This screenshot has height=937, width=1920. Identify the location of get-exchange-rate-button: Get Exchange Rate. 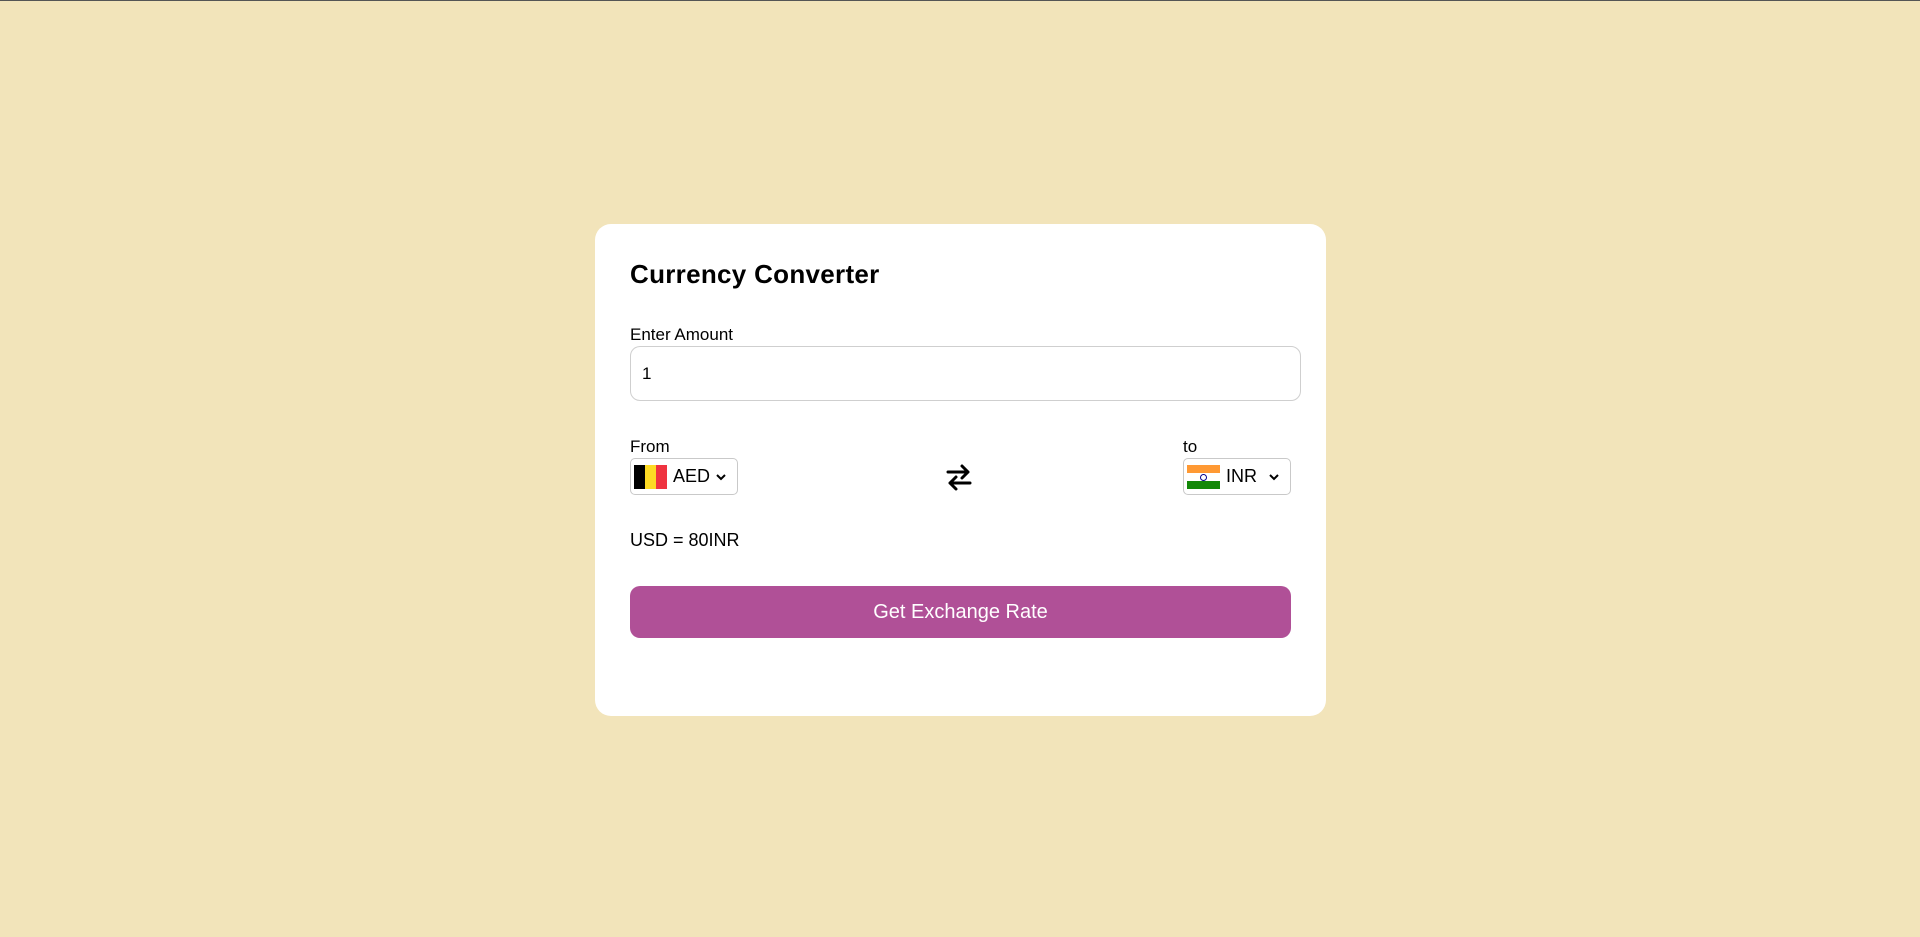
(960, 612).